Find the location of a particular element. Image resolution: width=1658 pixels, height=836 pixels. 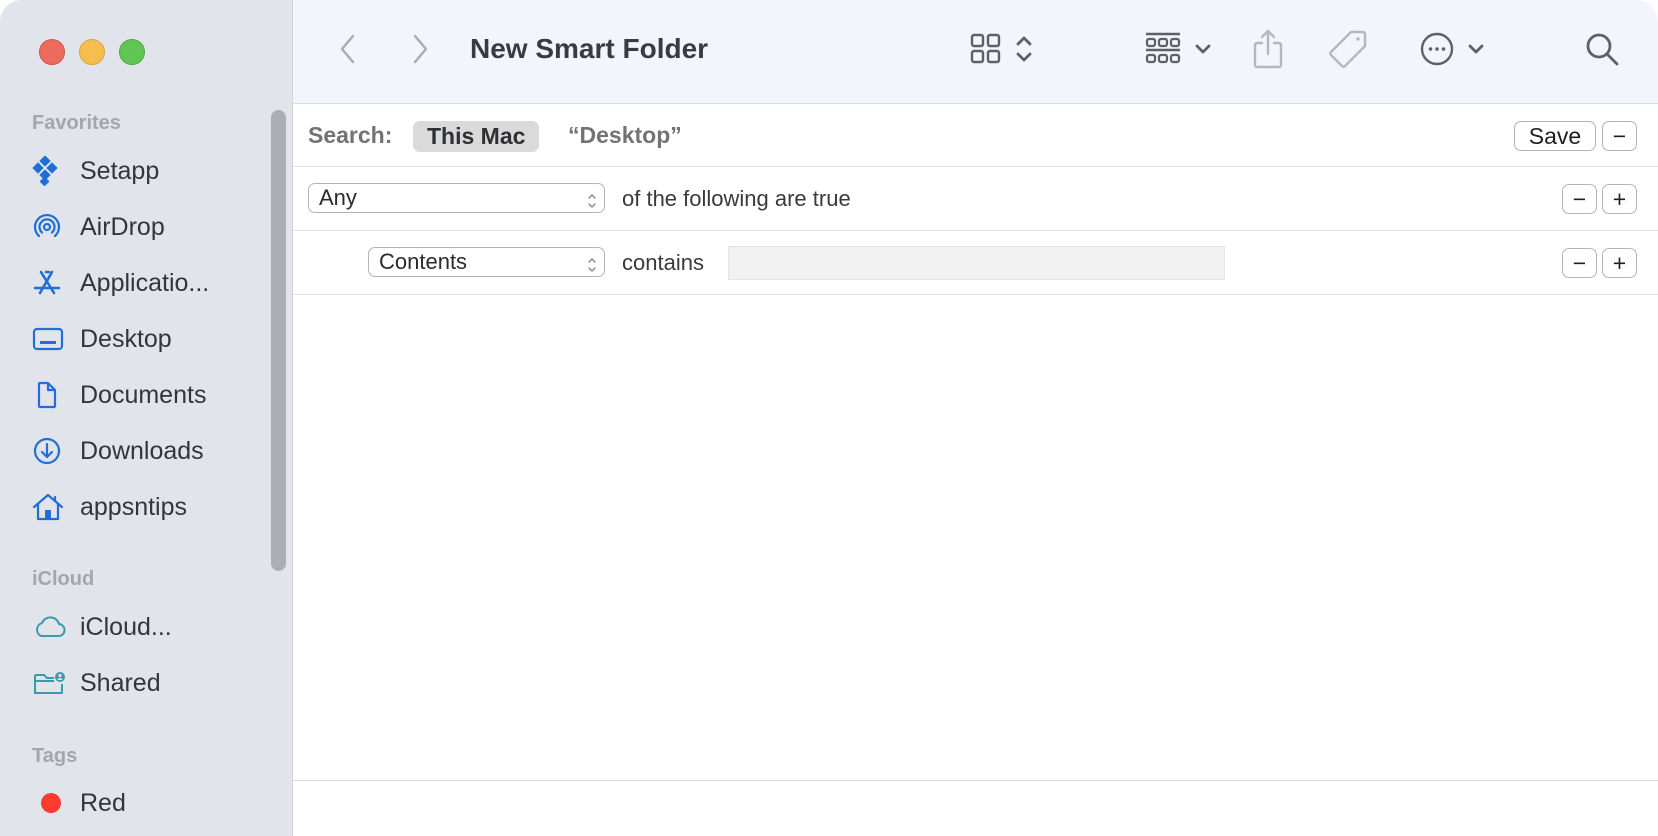

attribute-value: Contents is located at coordinates (423, 261).